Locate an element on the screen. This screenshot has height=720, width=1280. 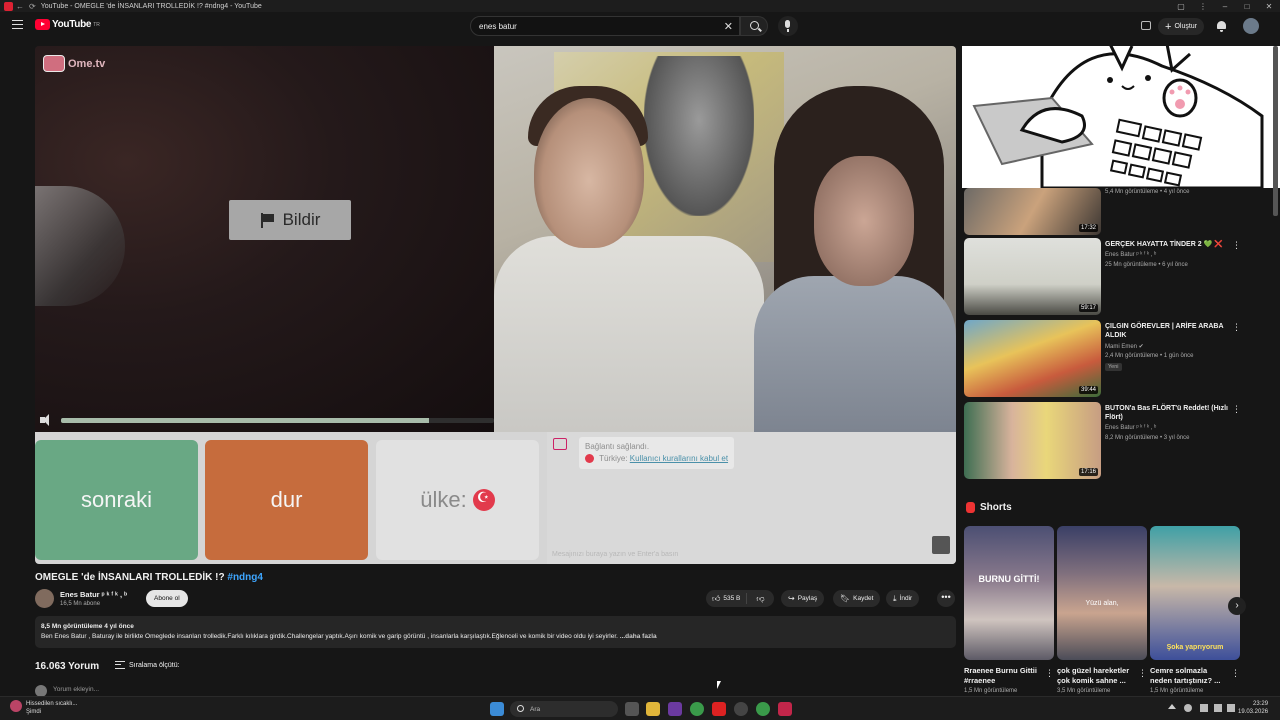
chrome-icon is located at coordinates (697, 709).